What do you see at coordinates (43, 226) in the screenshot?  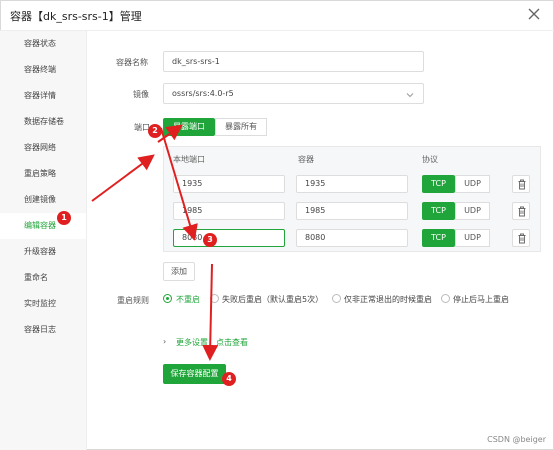 I see `sidebar-item-edit-container: 编辑容器` at bounding box center [43, 226].